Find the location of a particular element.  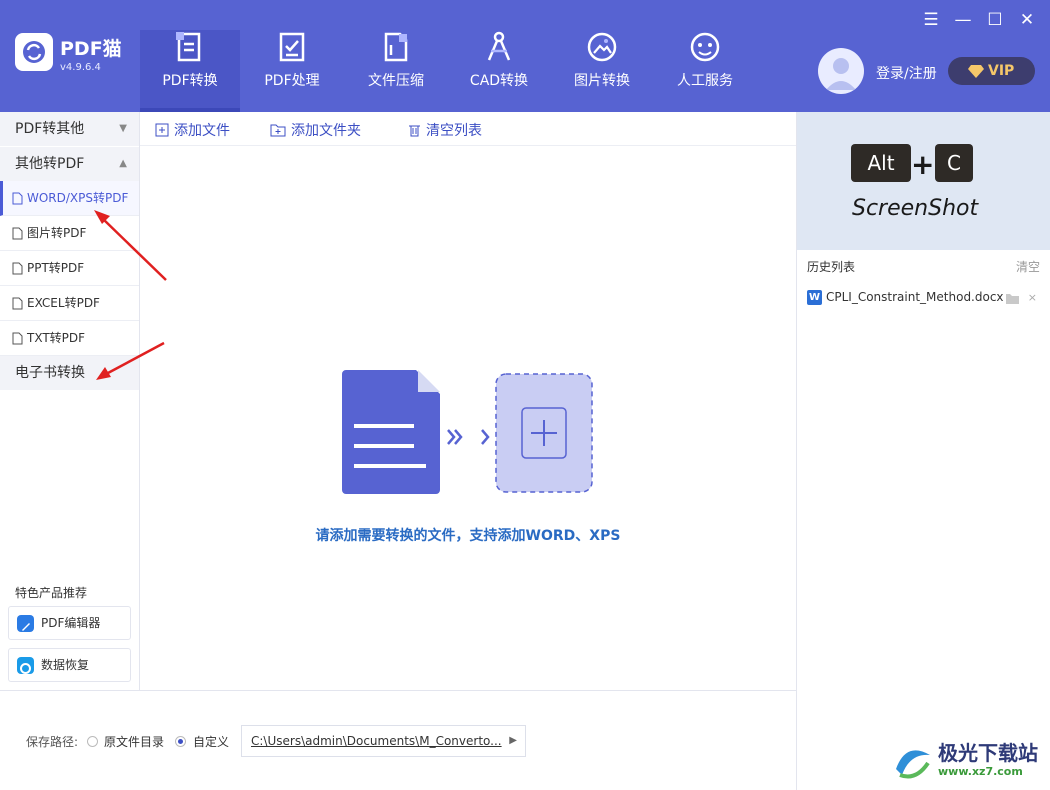

play-arrow-icon: ▶ is located at coordinates (513, 741).